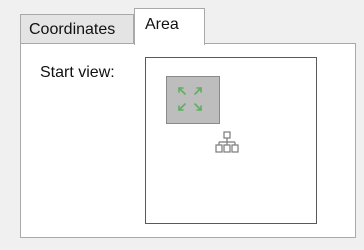 This screenshot has width=364, height=250. I want to click on start-view-label: Start view:, so click(77, 72).